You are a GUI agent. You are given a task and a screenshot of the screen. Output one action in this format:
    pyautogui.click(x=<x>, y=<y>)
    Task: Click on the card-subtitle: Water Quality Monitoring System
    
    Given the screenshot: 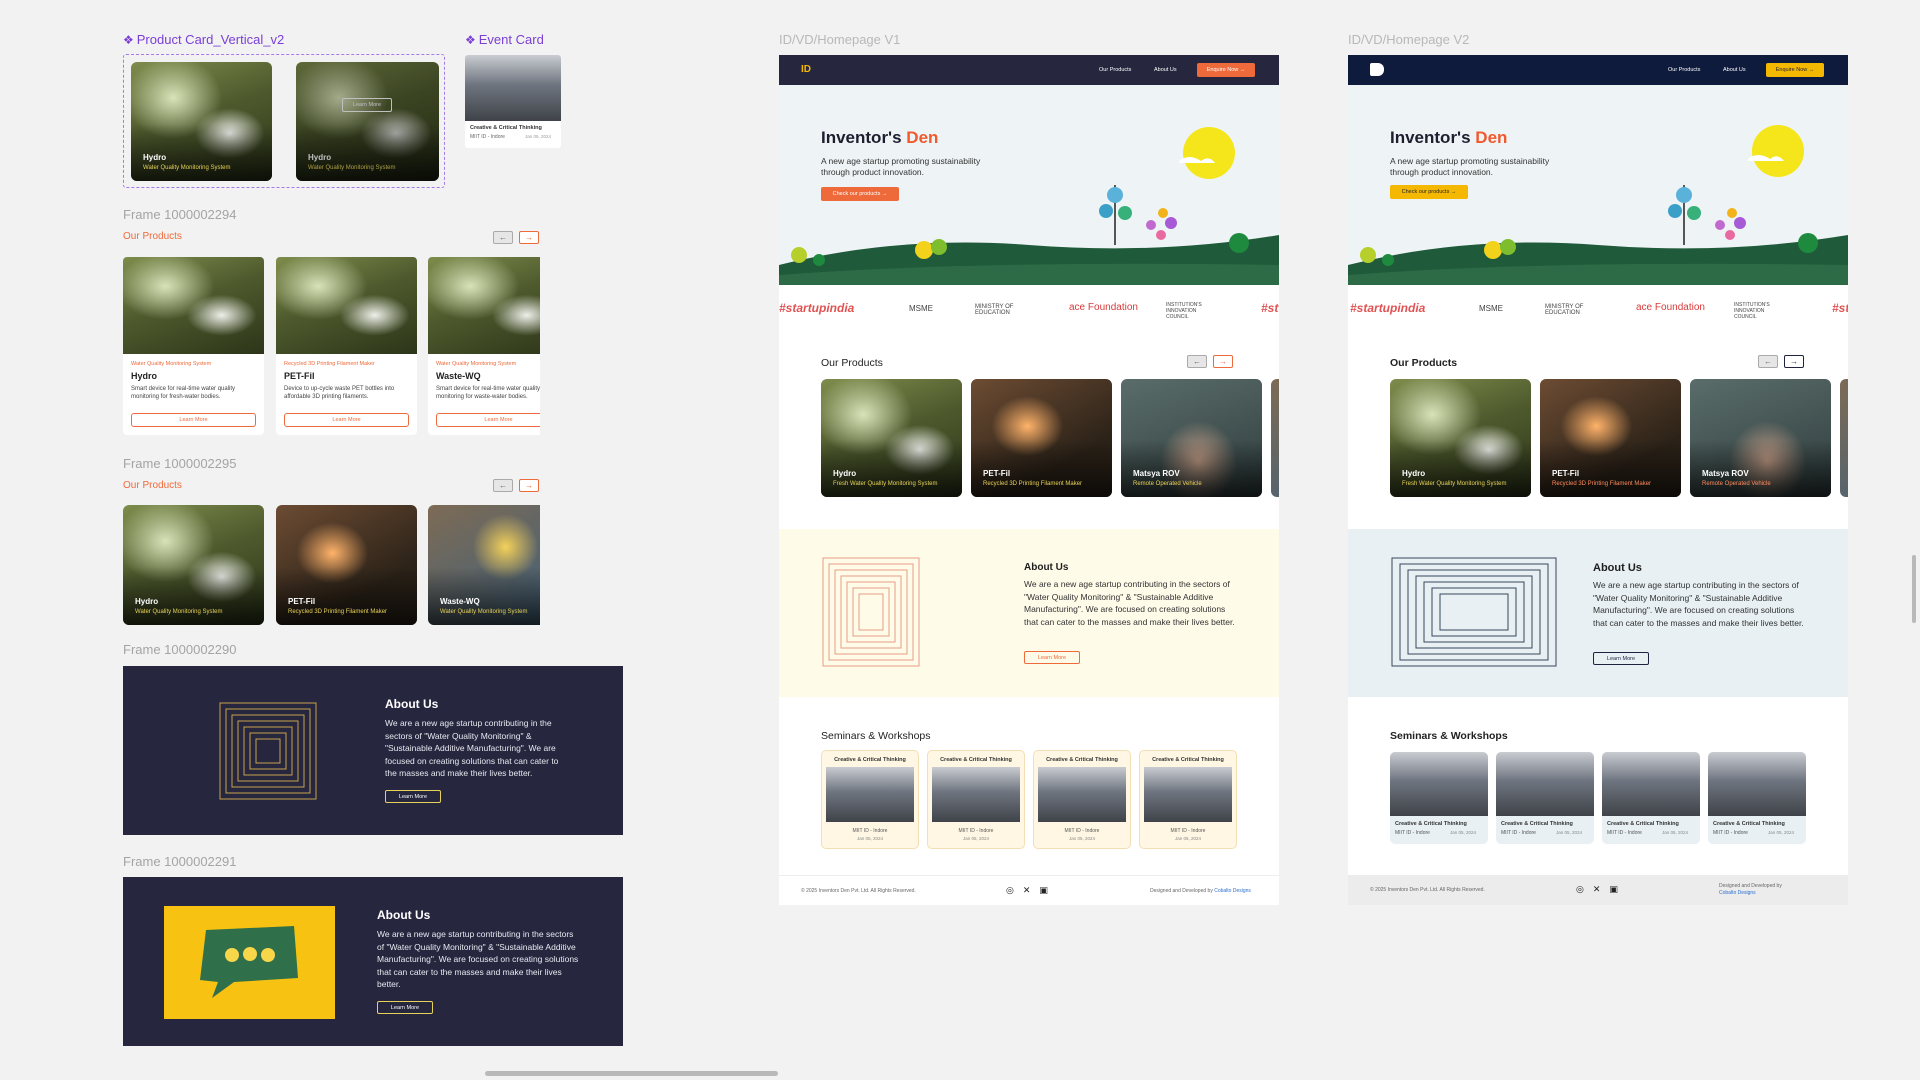 What is the action you would take?
    pyautogui.click(x=352, y=168)
    